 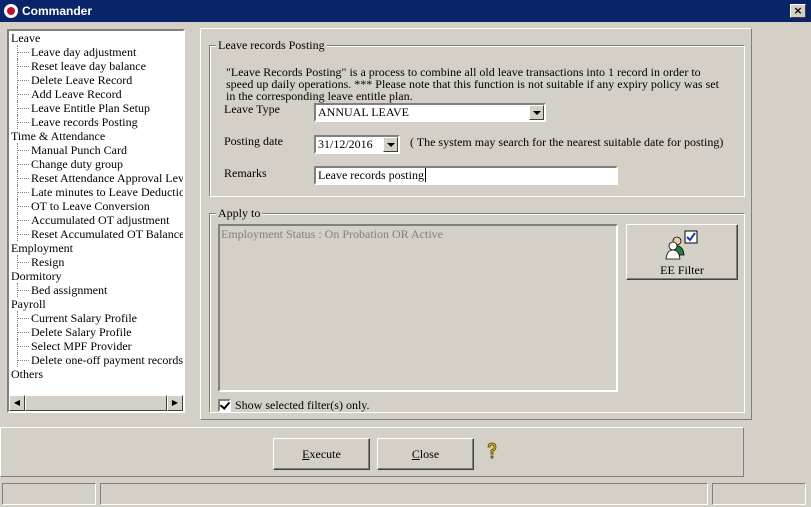 What do you see at coordinates (682, 270) in the screenshot?
I see `ee-filter-label: EE Filter` at bounding box center [682, 270].